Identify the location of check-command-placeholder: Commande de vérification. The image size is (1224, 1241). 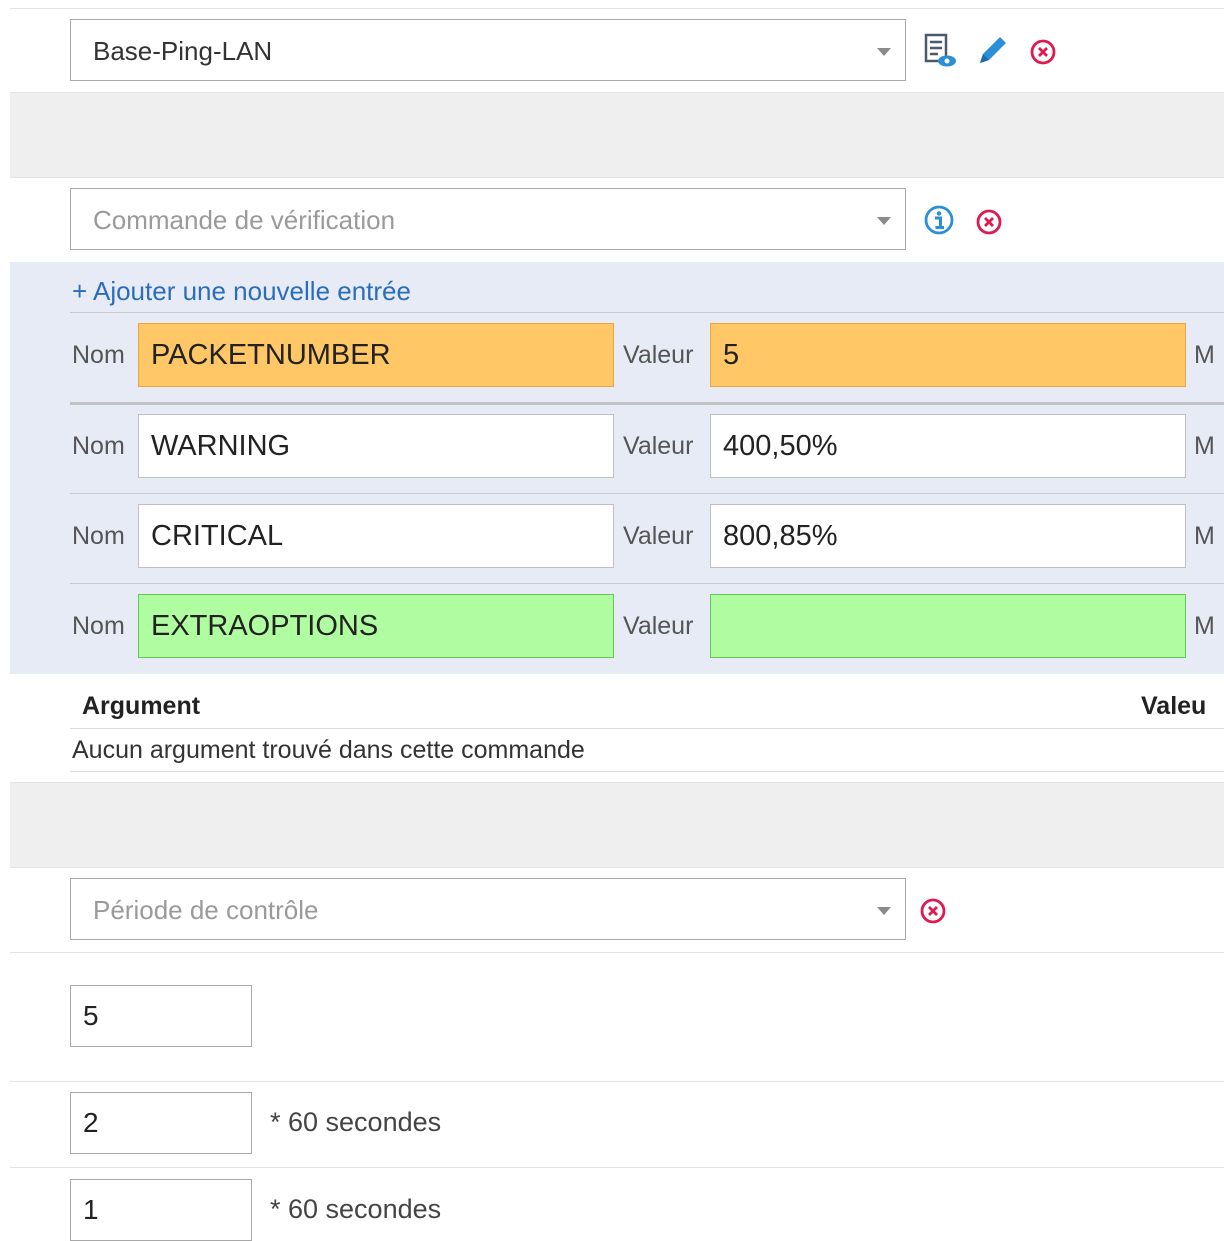
(244, 220).